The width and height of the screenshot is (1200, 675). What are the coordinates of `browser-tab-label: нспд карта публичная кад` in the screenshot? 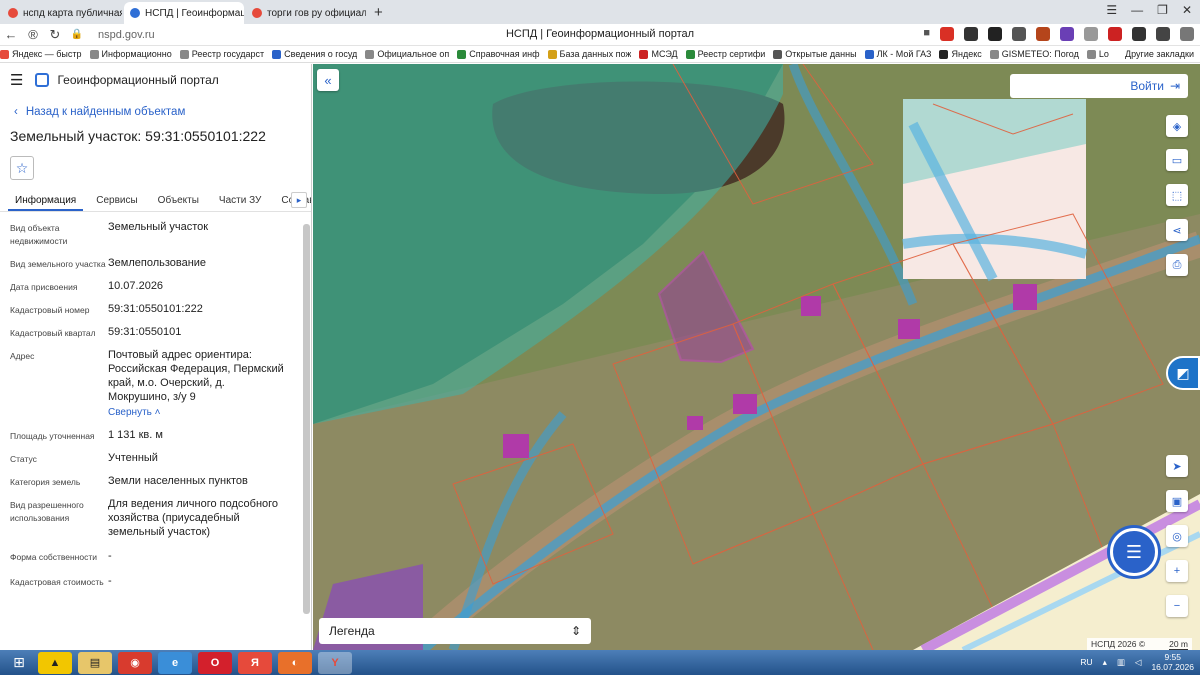 It's located at (72, 13).